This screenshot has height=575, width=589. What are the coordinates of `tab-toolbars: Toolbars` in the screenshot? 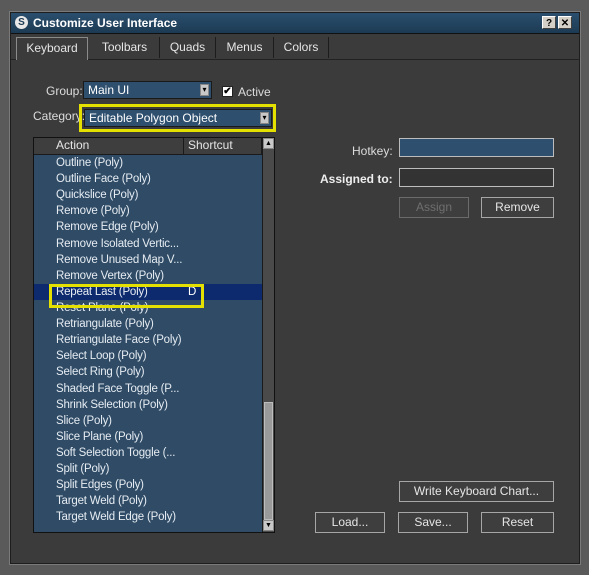 It's located at (125, 47).